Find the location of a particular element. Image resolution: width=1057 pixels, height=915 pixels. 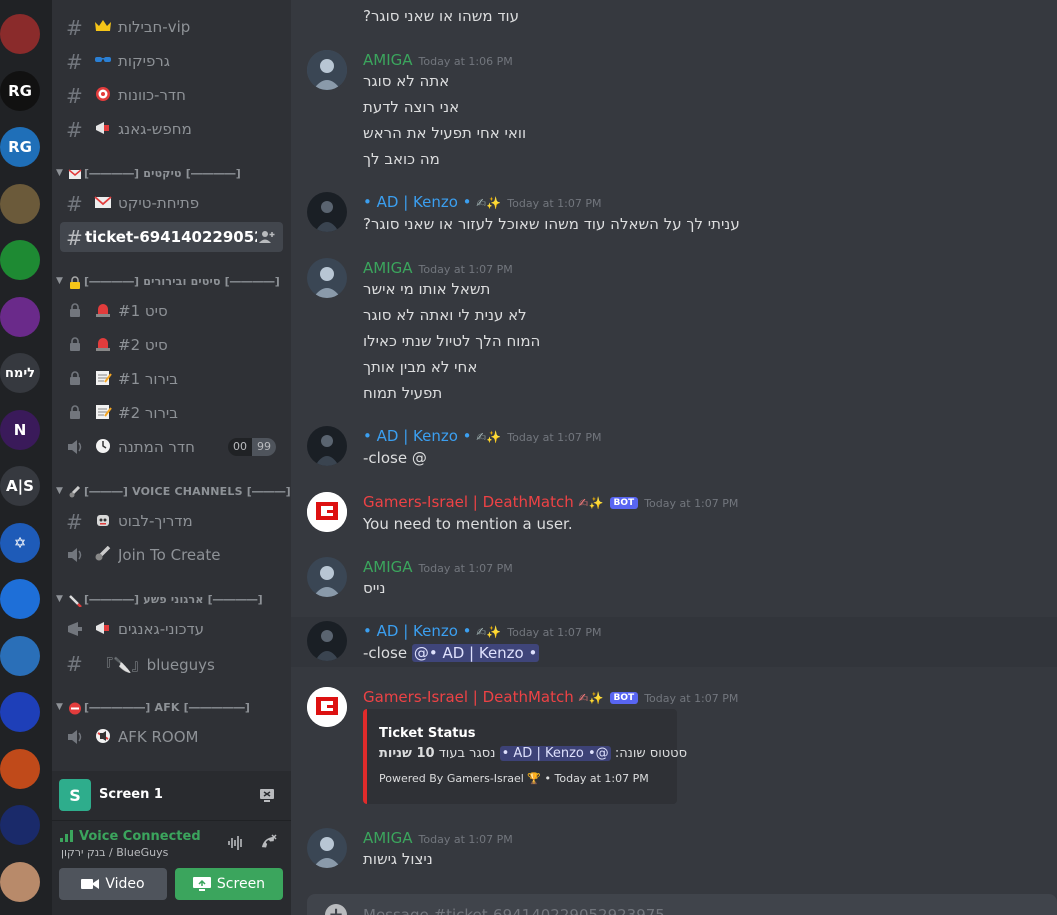

clock-icon is located at coordinates (103, 446).